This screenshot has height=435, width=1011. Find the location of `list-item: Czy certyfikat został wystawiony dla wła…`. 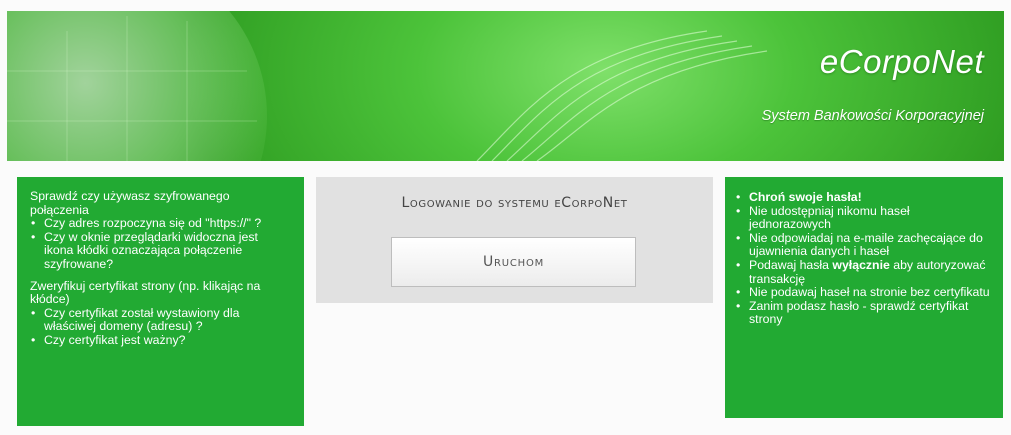

list-item: Czy certyfikat został wystawiony dla wła… is located at coordinates (160, 320).